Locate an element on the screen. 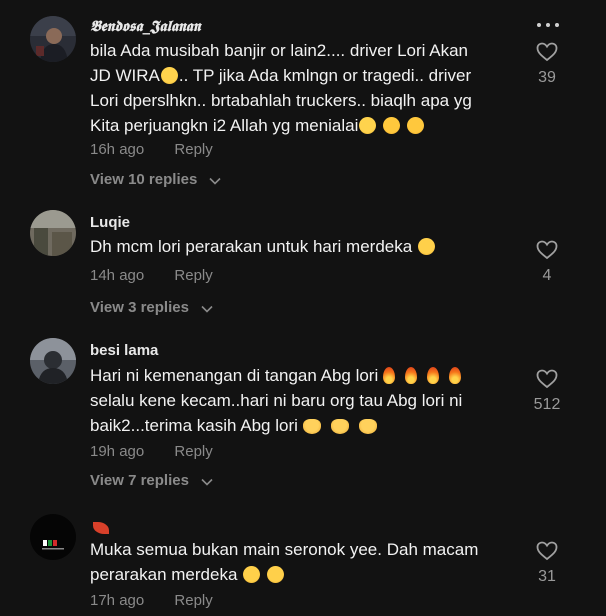 This screenshot has width=606, height=616. like-count: 31 is located at coordinates (547, 576).